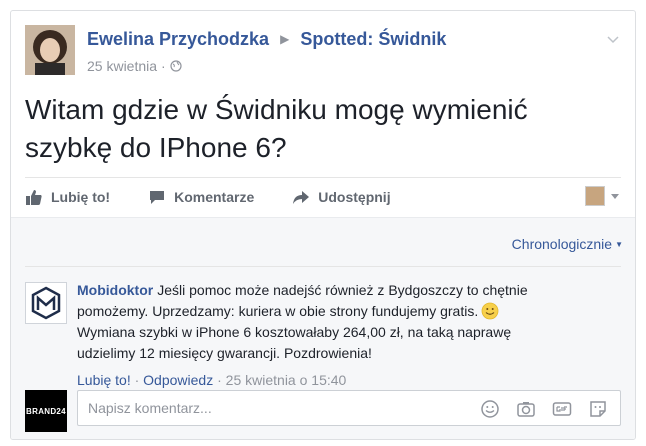 The height and width of the screenshot is (446, 646). I want to click on like-button: Lubię to!, so click(67, 197).